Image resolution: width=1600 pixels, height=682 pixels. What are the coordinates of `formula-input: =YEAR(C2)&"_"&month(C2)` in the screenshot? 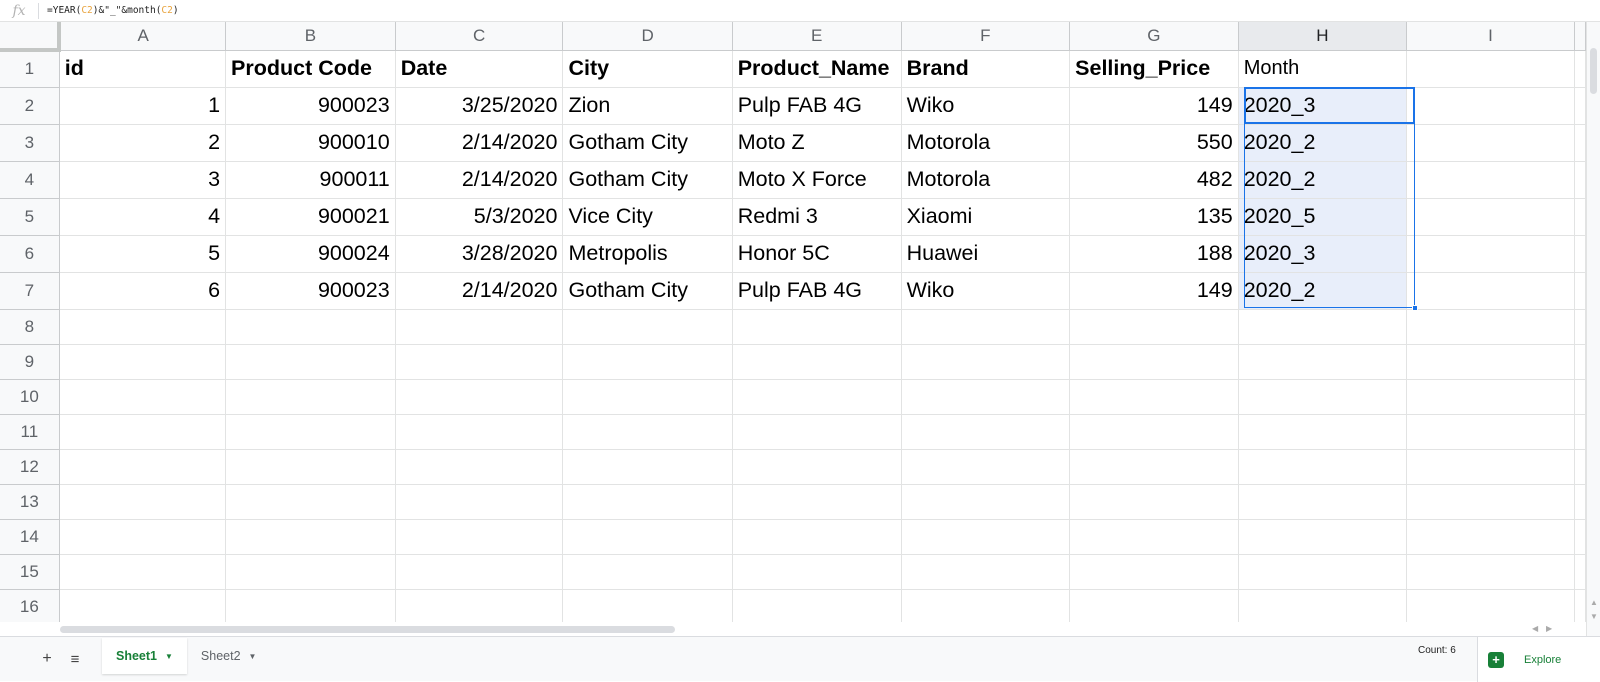 It's located at (113, 10).